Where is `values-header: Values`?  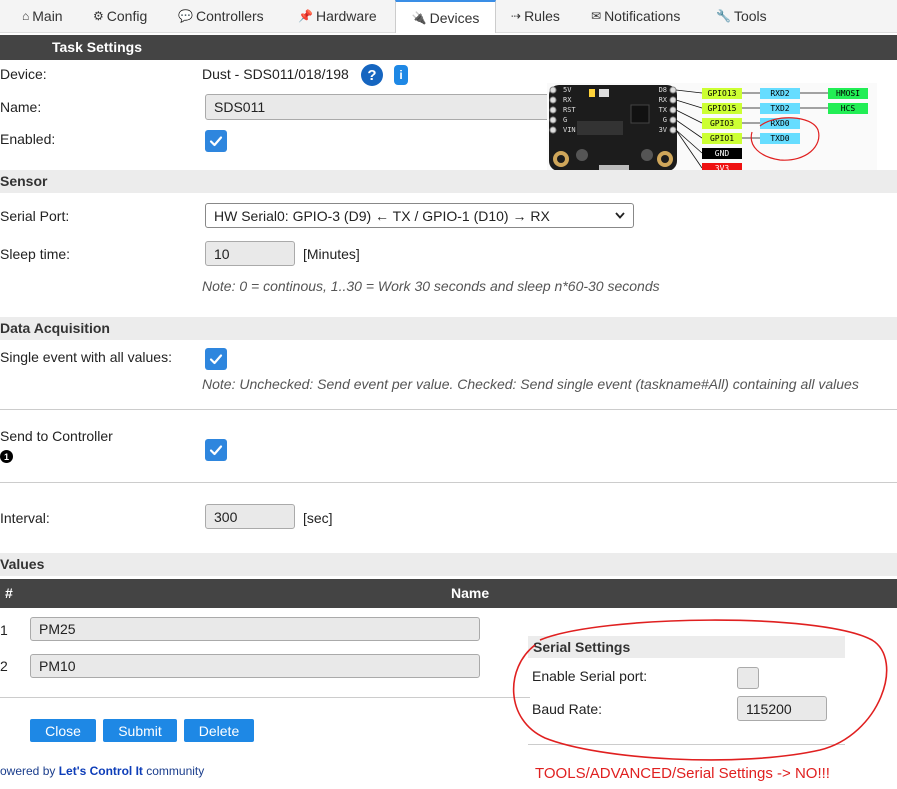 values-header: Values is located at coordinates (448, 564).